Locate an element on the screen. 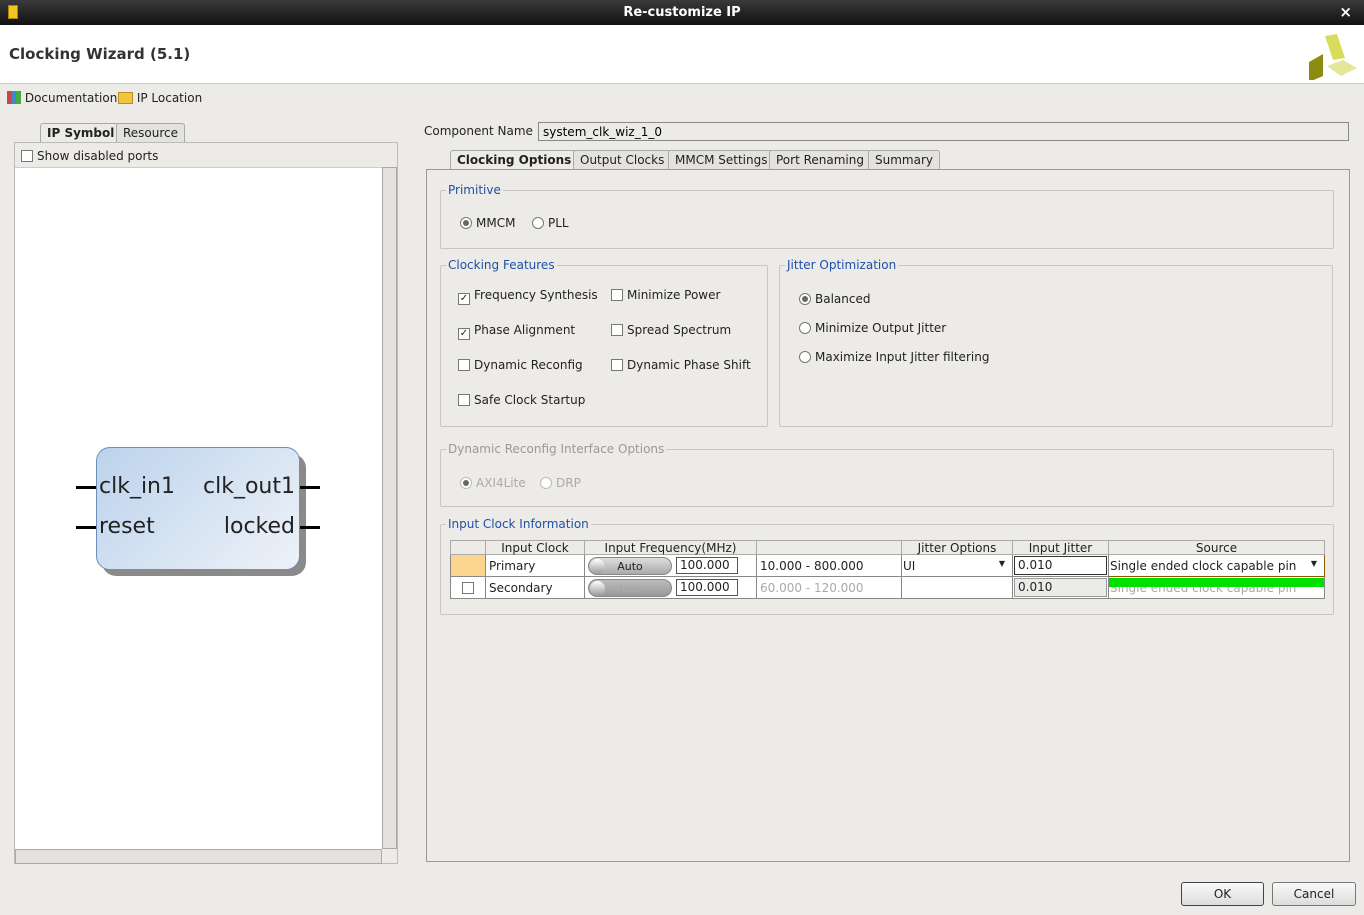 Image resolution: width=1364 pixels, height=915 pixels. checkbox-dynamic-phase-shift: Dynamic Phase Shift is located at coordinates (681, 365).